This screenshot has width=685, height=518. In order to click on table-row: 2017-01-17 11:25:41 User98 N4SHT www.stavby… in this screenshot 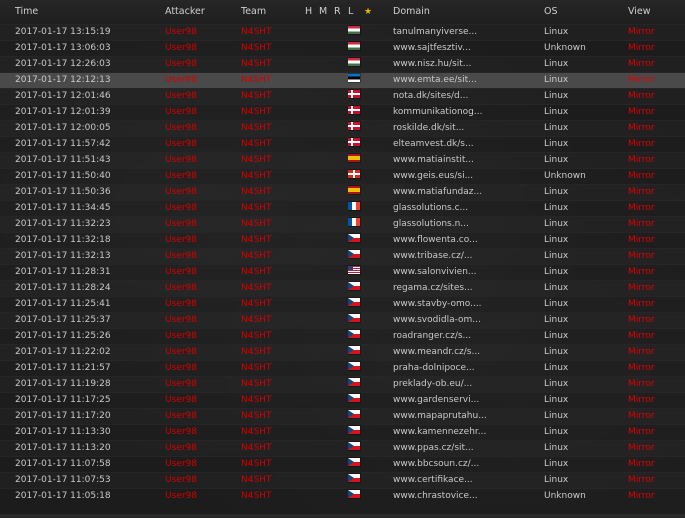, I will do `click(342, 304)`.